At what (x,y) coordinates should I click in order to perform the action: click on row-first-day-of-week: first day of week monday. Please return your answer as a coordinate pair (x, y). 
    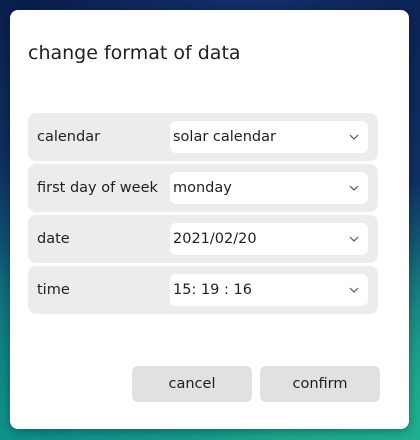
    Looking at the image, I should click on (203, 188).